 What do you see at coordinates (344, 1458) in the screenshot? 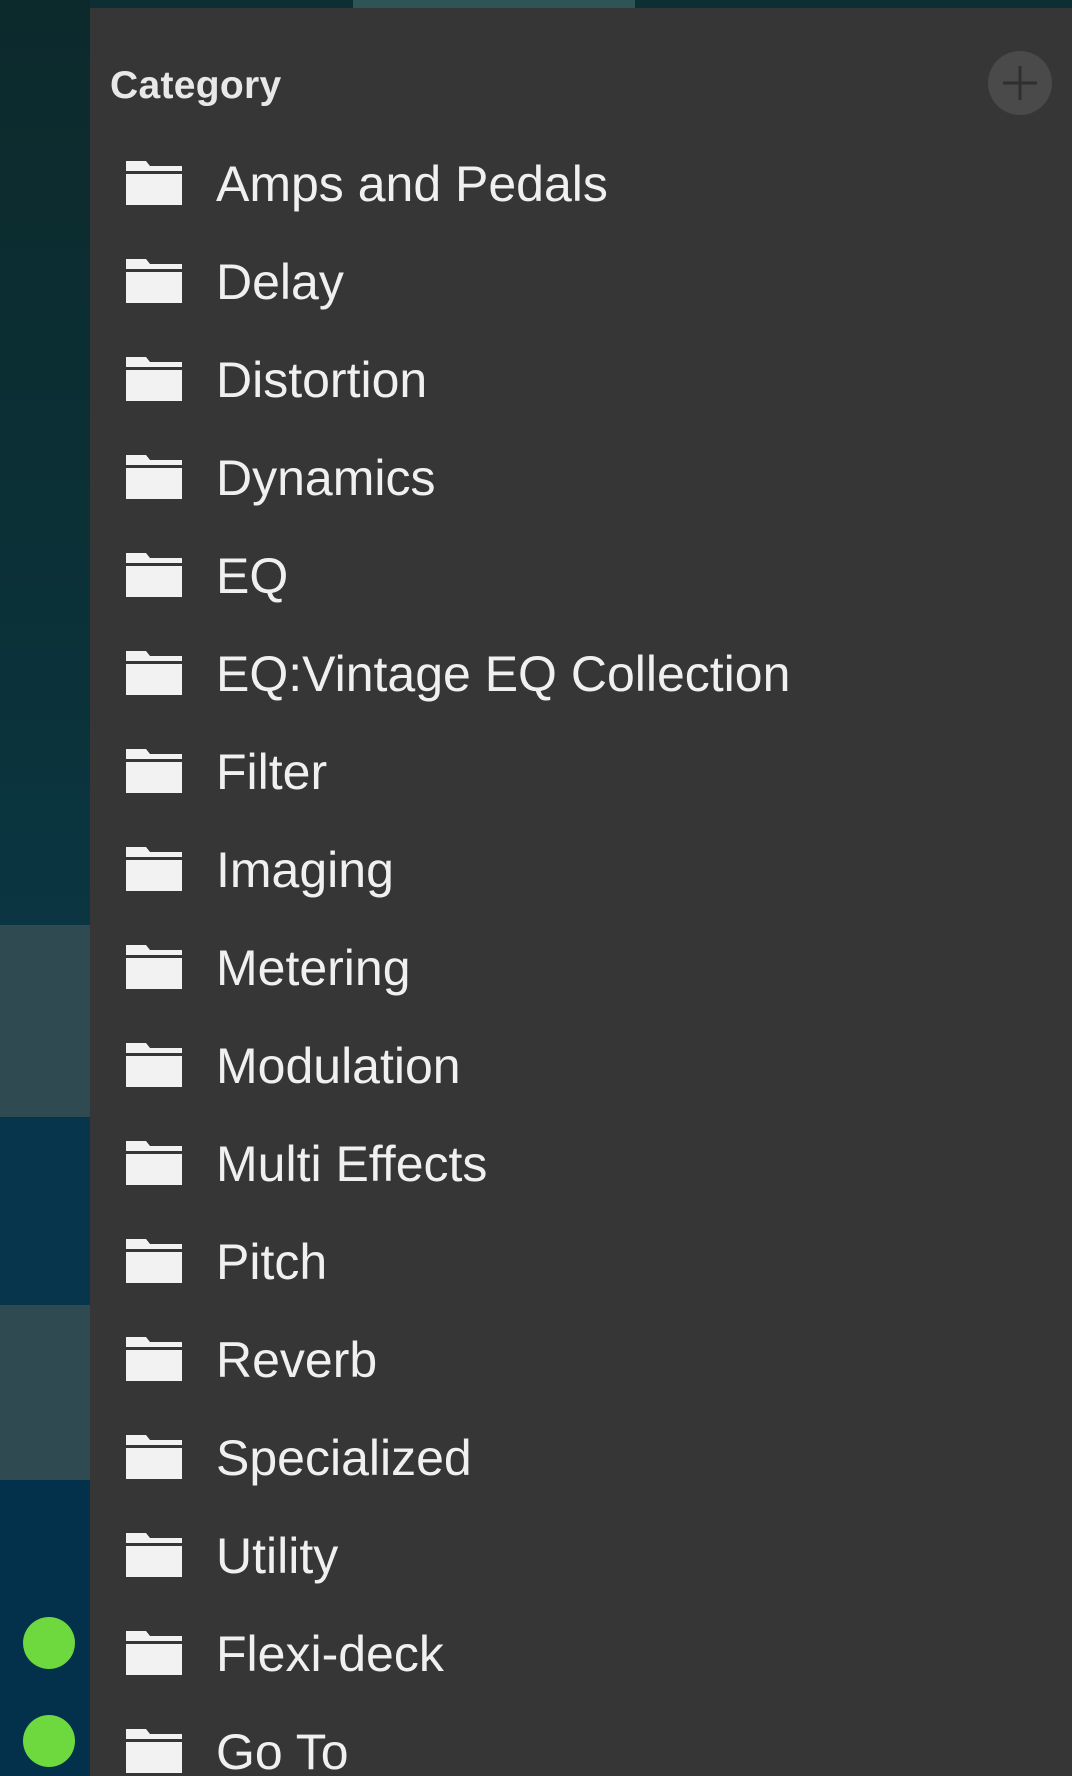
I see `category-item-label: Specialized` at bounding box center [344, 1458].